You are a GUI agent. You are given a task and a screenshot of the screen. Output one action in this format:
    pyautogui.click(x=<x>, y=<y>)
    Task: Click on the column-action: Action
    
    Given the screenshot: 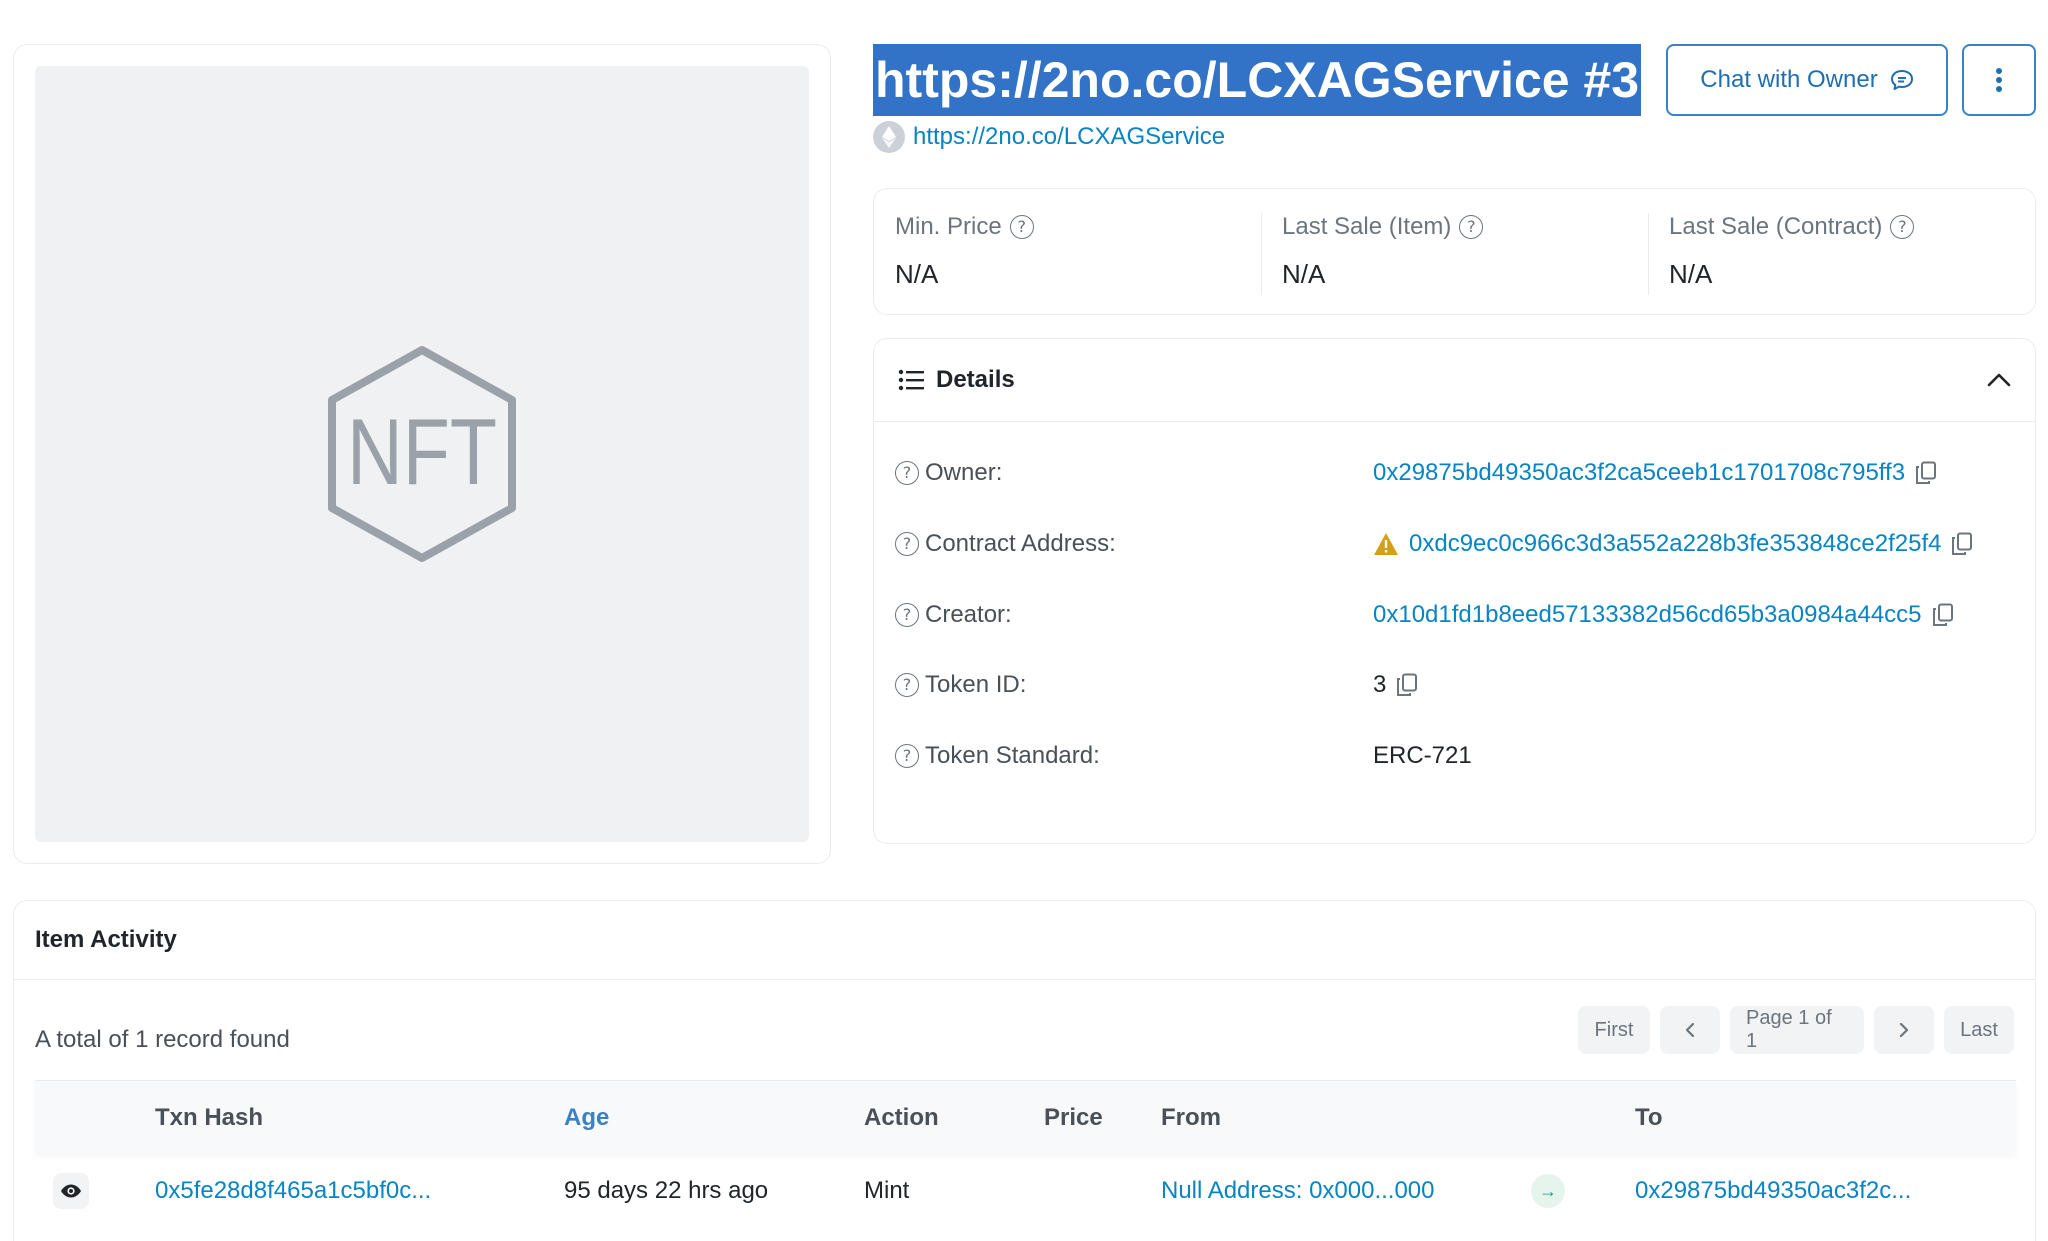 What is the action you would take?
    pyautogui.click(x=901, y=1117)
    